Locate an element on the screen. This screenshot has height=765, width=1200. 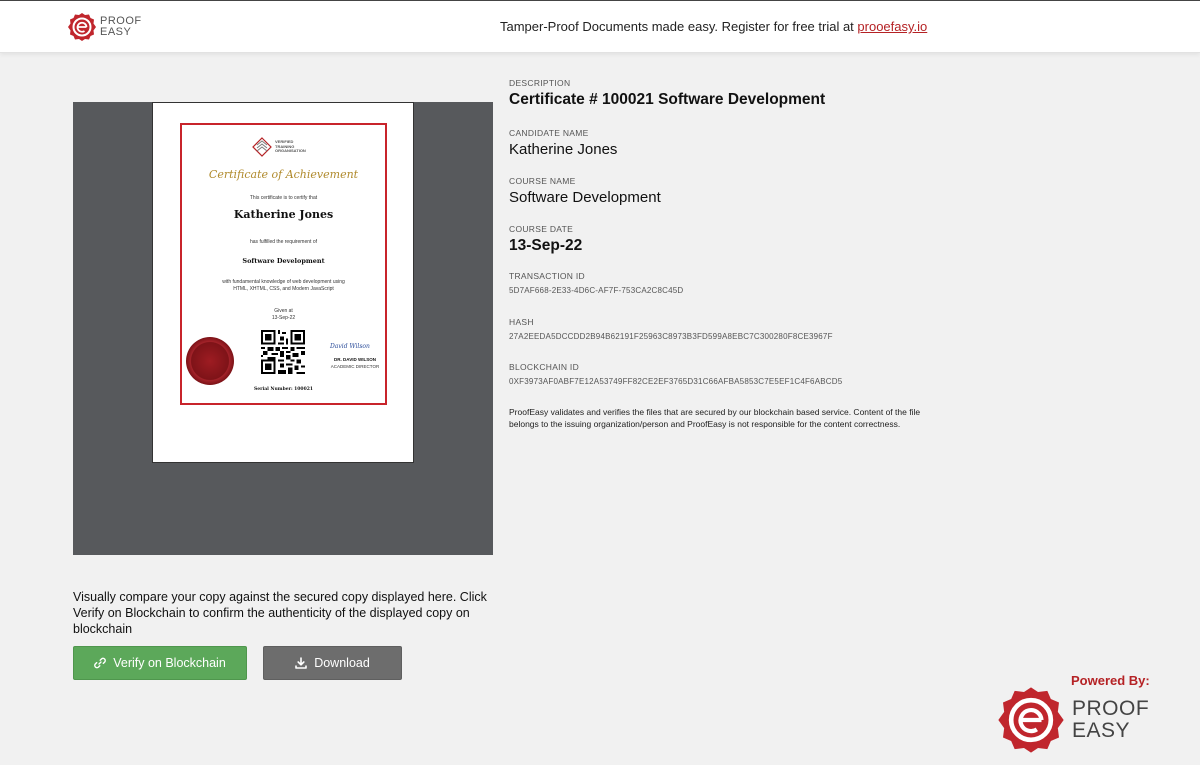
powered-by-logo: PROOF EASY is located at coordinates (1072, 720).